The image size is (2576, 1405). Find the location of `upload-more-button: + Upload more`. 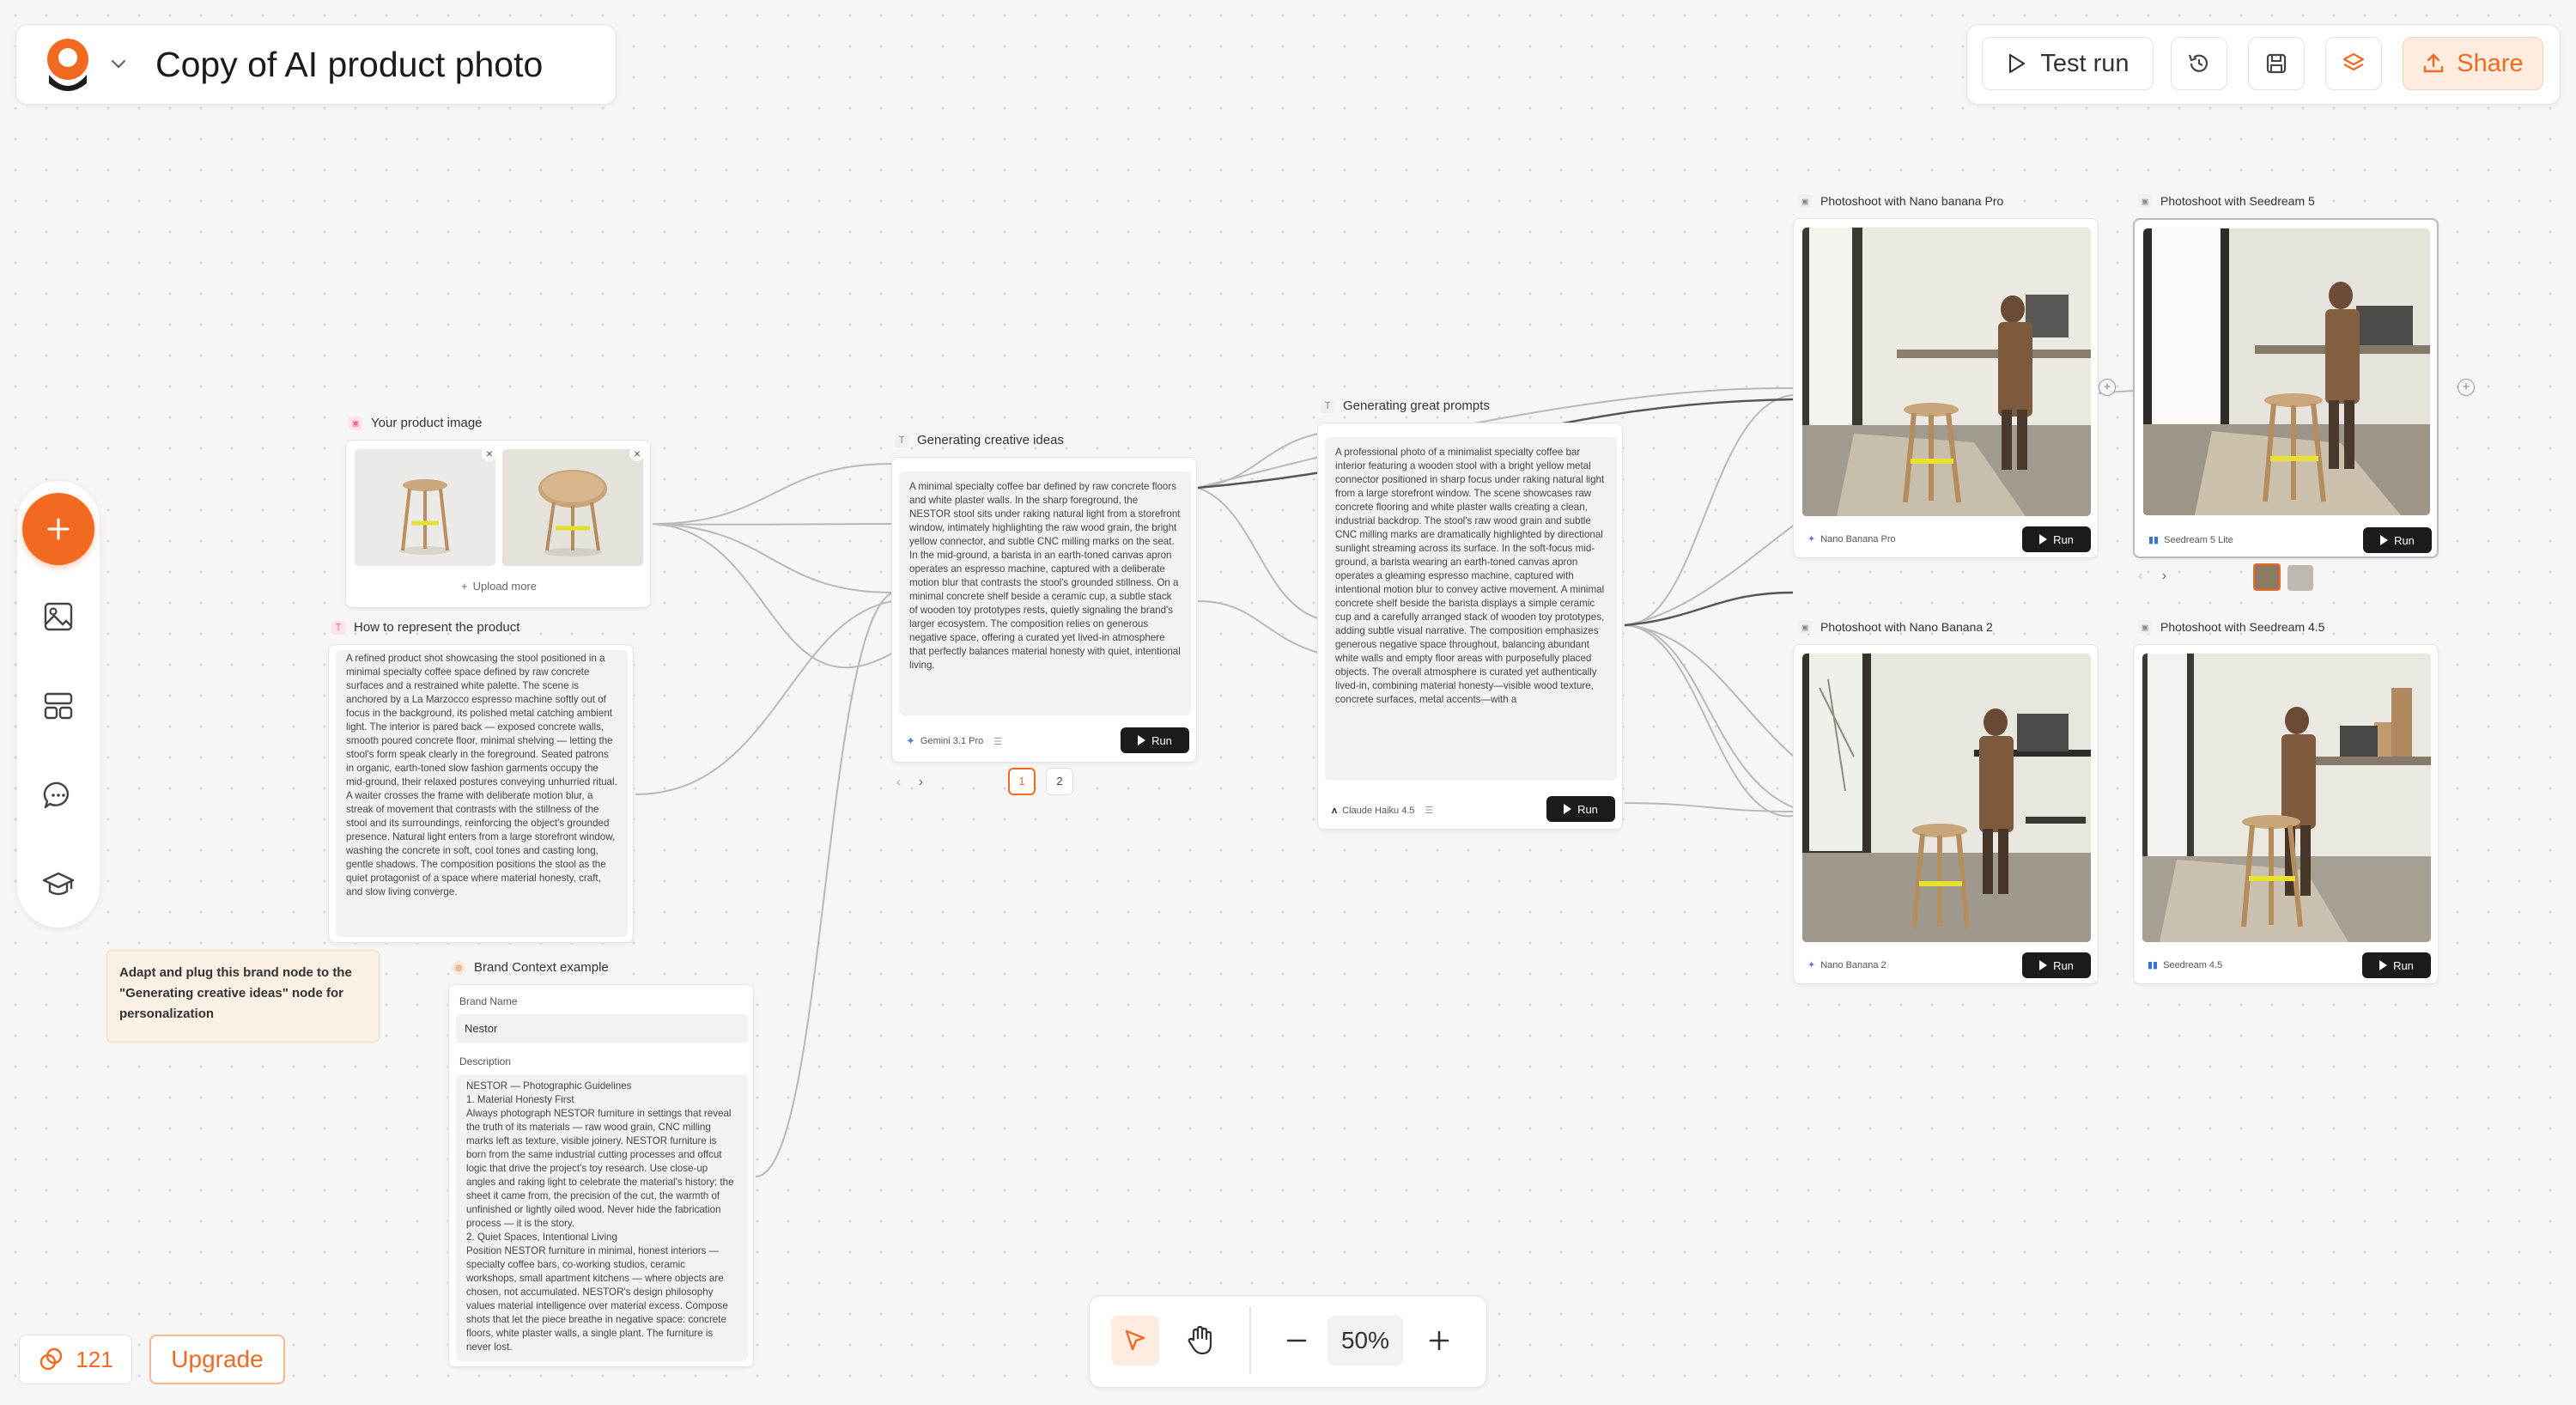

upload-more-button: + Upload more is located at coordinates (499, 586).